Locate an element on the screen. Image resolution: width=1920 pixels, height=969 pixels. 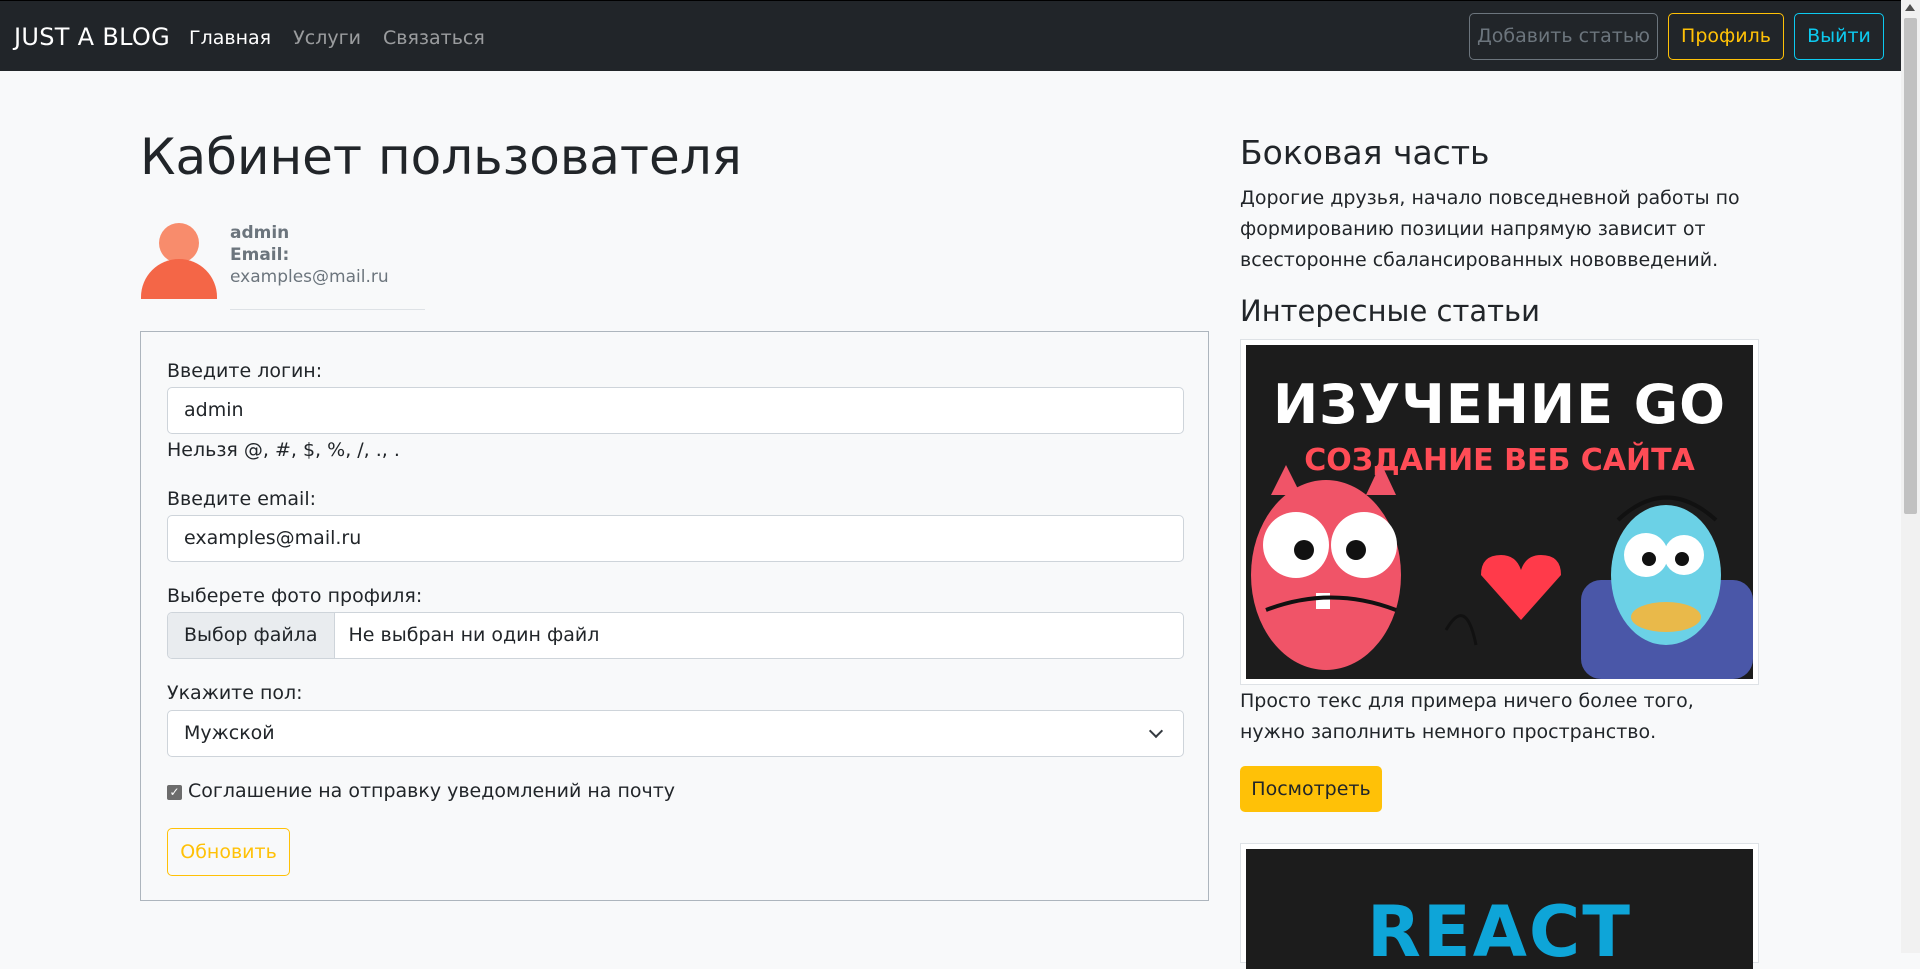
page-scrollbar is located at coordinates (1910, 476).